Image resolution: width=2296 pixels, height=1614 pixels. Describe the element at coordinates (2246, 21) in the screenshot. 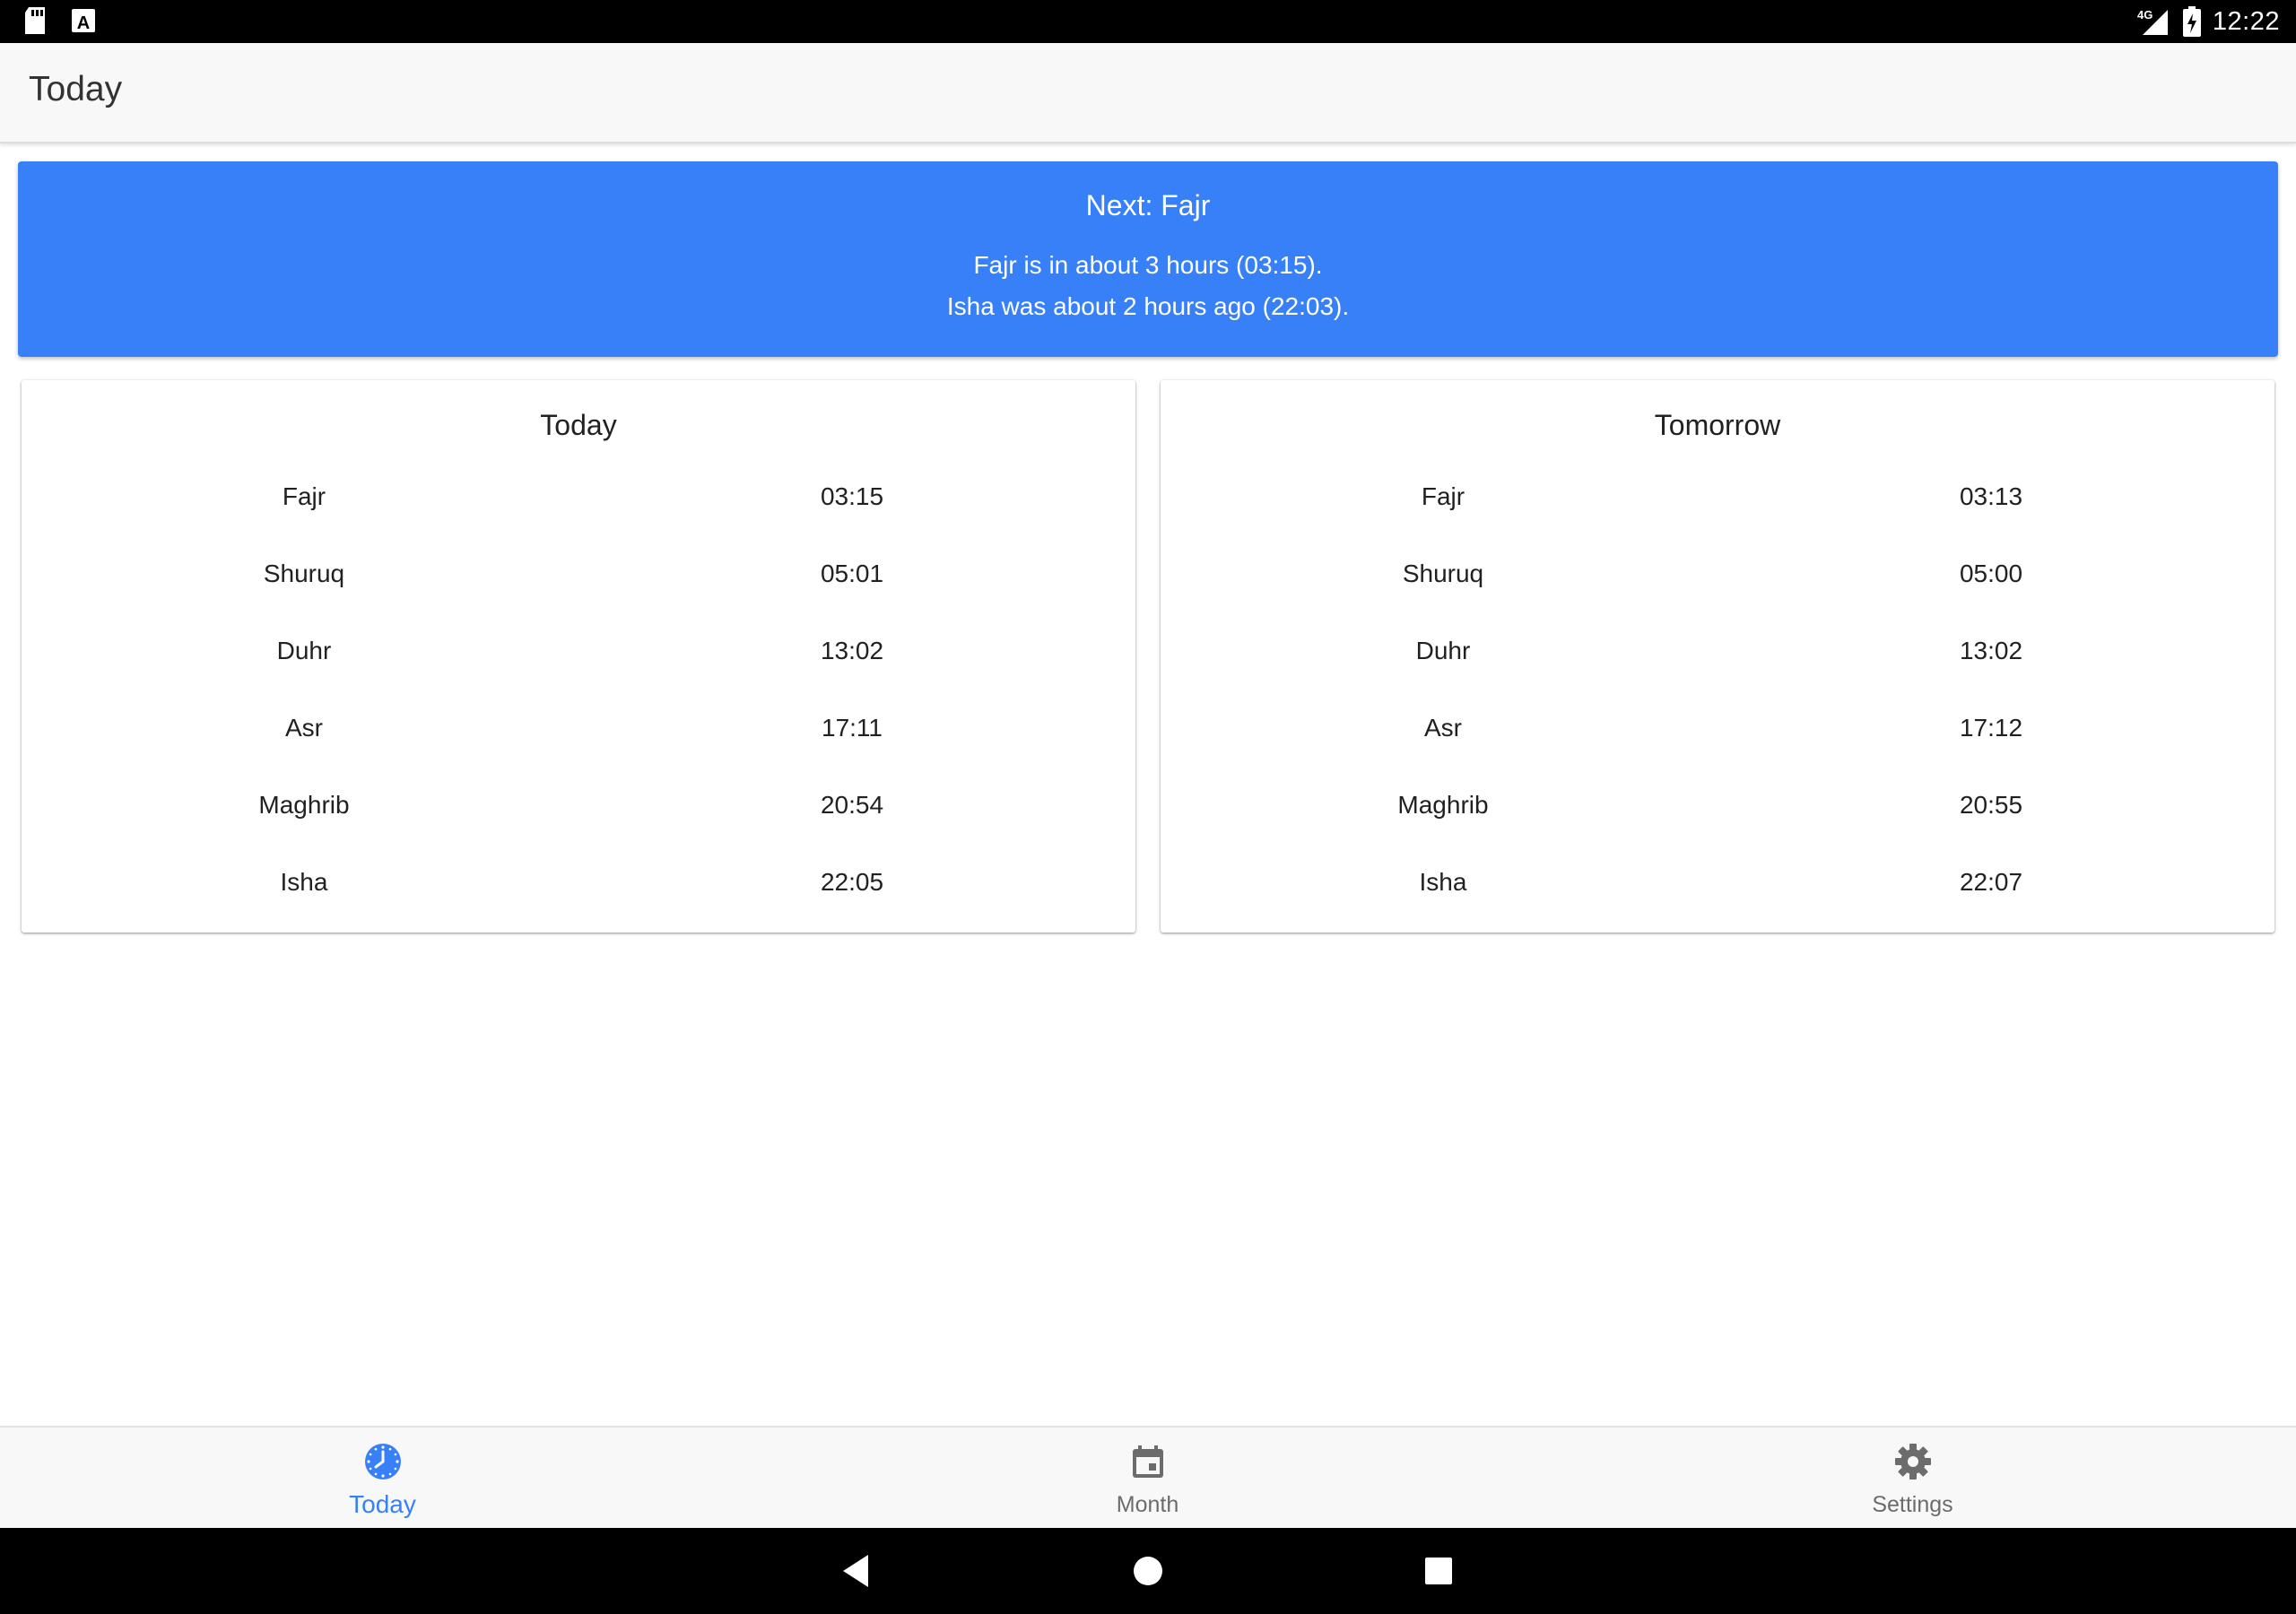

I see `status-clock: 12:22` at that location.